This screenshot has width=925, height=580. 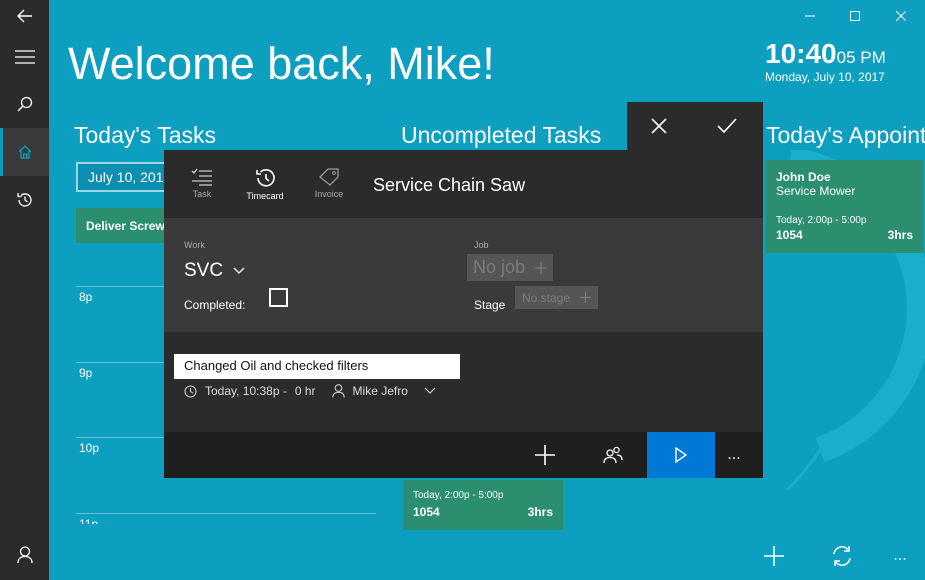 What do you see at coordinates (825, 77) in the screenshot?
I see `clock-date: Monday, July 10, 2017` at bounding box center [825, 77].